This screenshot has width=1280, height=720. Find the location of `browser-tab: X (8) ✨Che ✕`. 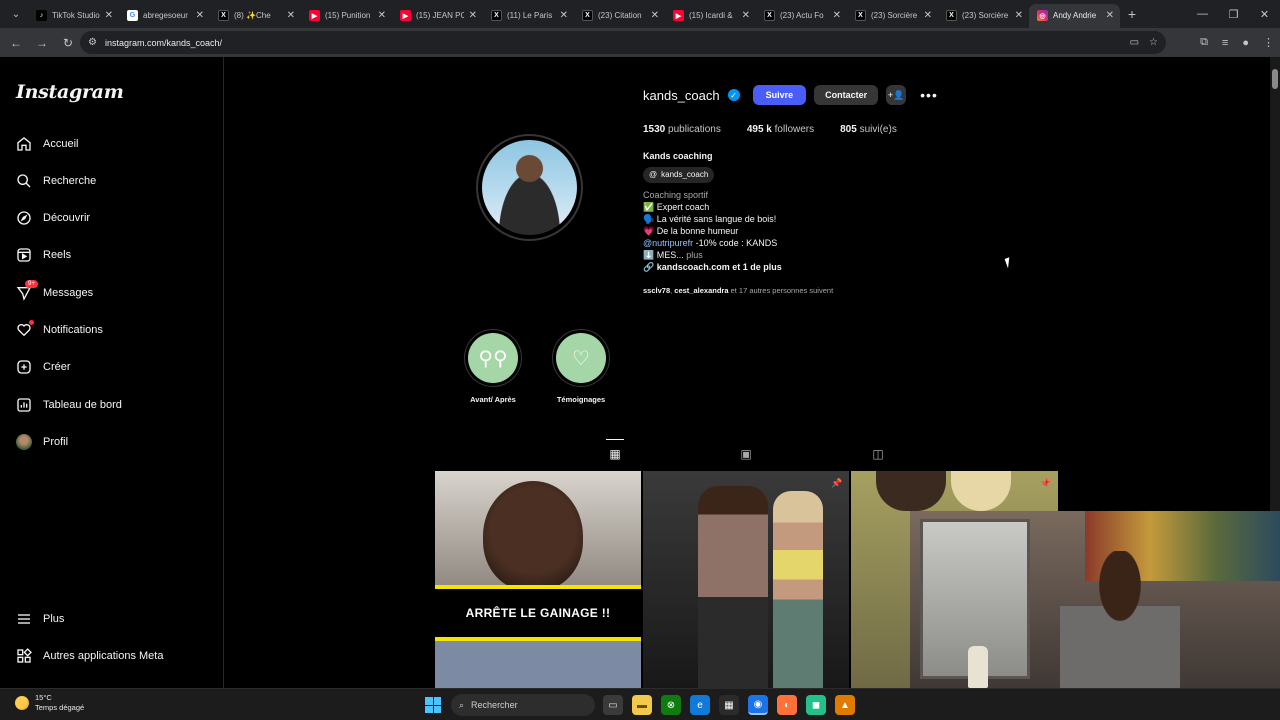

browser-tab: X (8) ✨Che ✕ is located at coordinates (255, 16).